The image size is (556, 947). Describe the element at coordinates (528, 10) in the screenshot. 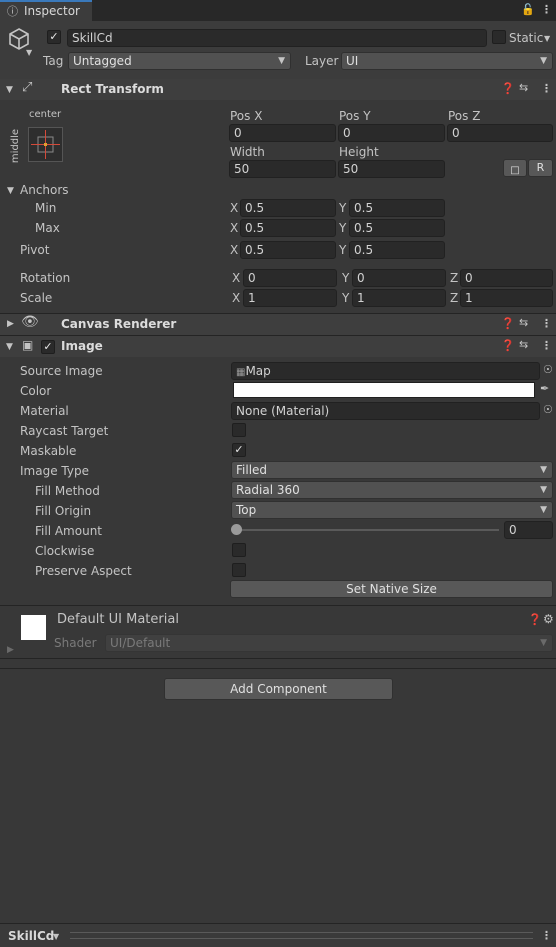

I see `lock-icon: 🔓` at that location.